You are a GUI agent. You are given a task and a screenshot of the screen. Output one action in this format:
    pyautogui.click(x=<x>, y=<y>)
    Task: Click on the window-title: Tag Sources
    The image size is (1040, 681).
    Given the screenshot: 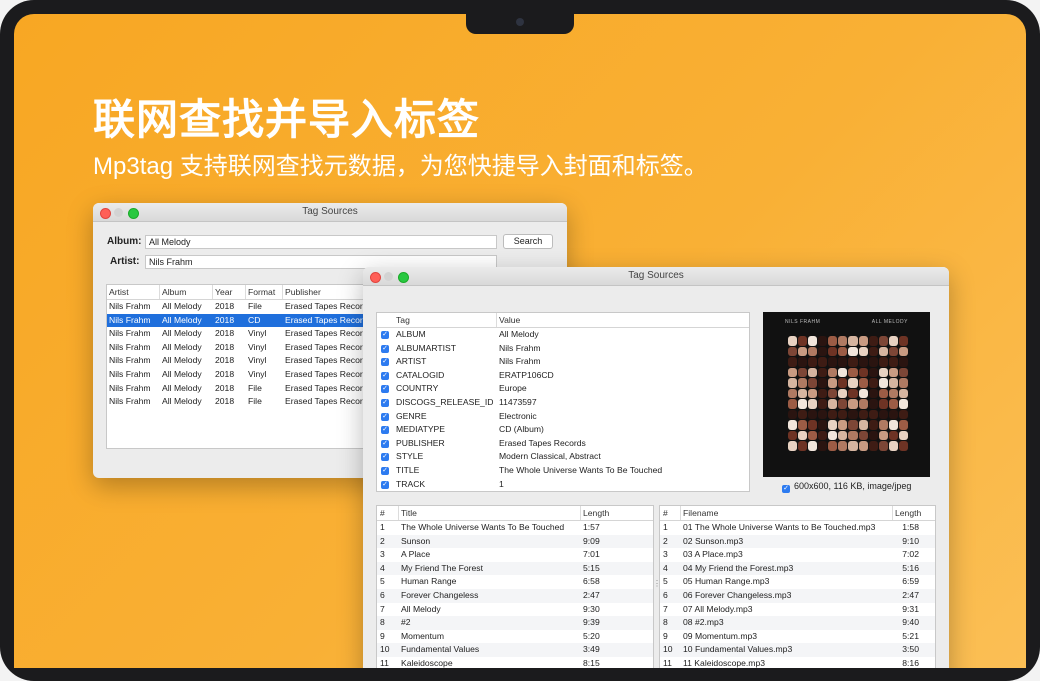 What is the action you would take?
    pyautogui.click(x=656, y=275)
    